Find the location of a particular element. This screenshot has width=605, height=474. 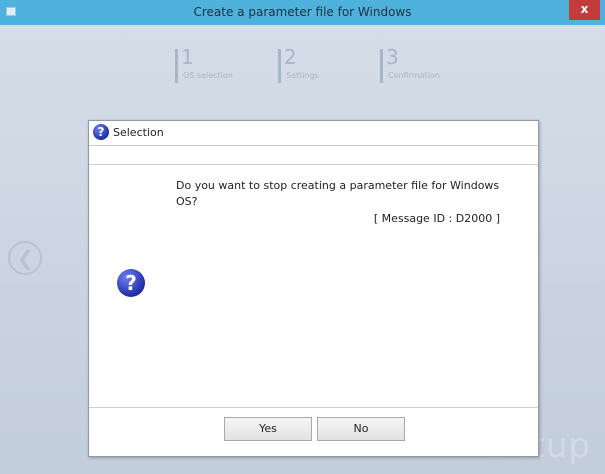

yes-button: Yes is located at coordinates (268, 429).